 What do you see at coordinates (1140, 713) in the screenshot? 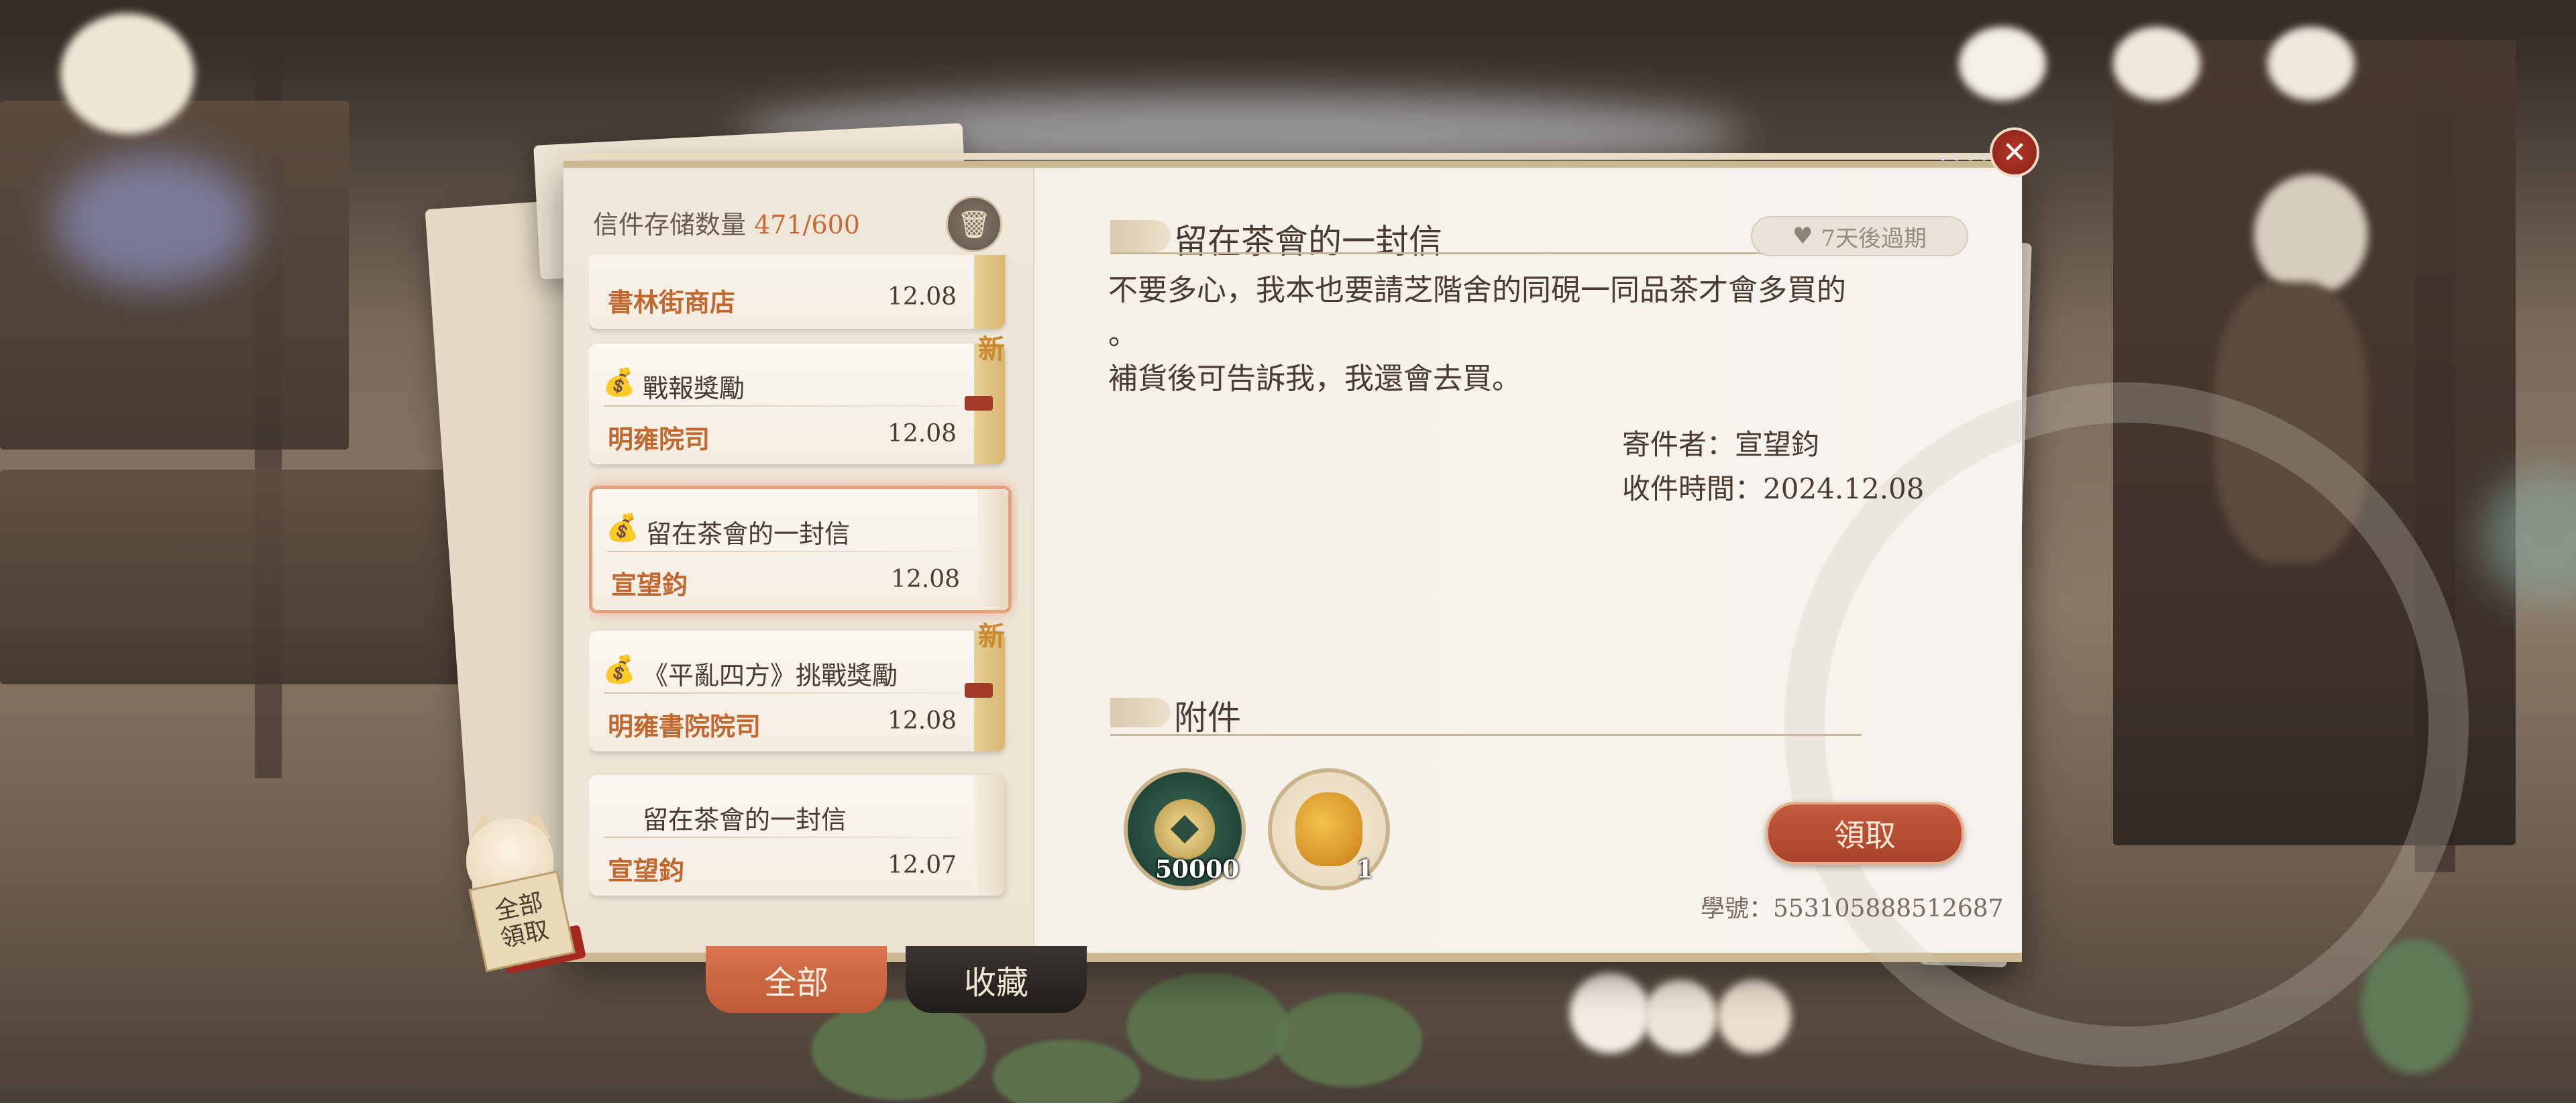
I see `attachment-scroll-ornament` at bounding box center [1140, 713].